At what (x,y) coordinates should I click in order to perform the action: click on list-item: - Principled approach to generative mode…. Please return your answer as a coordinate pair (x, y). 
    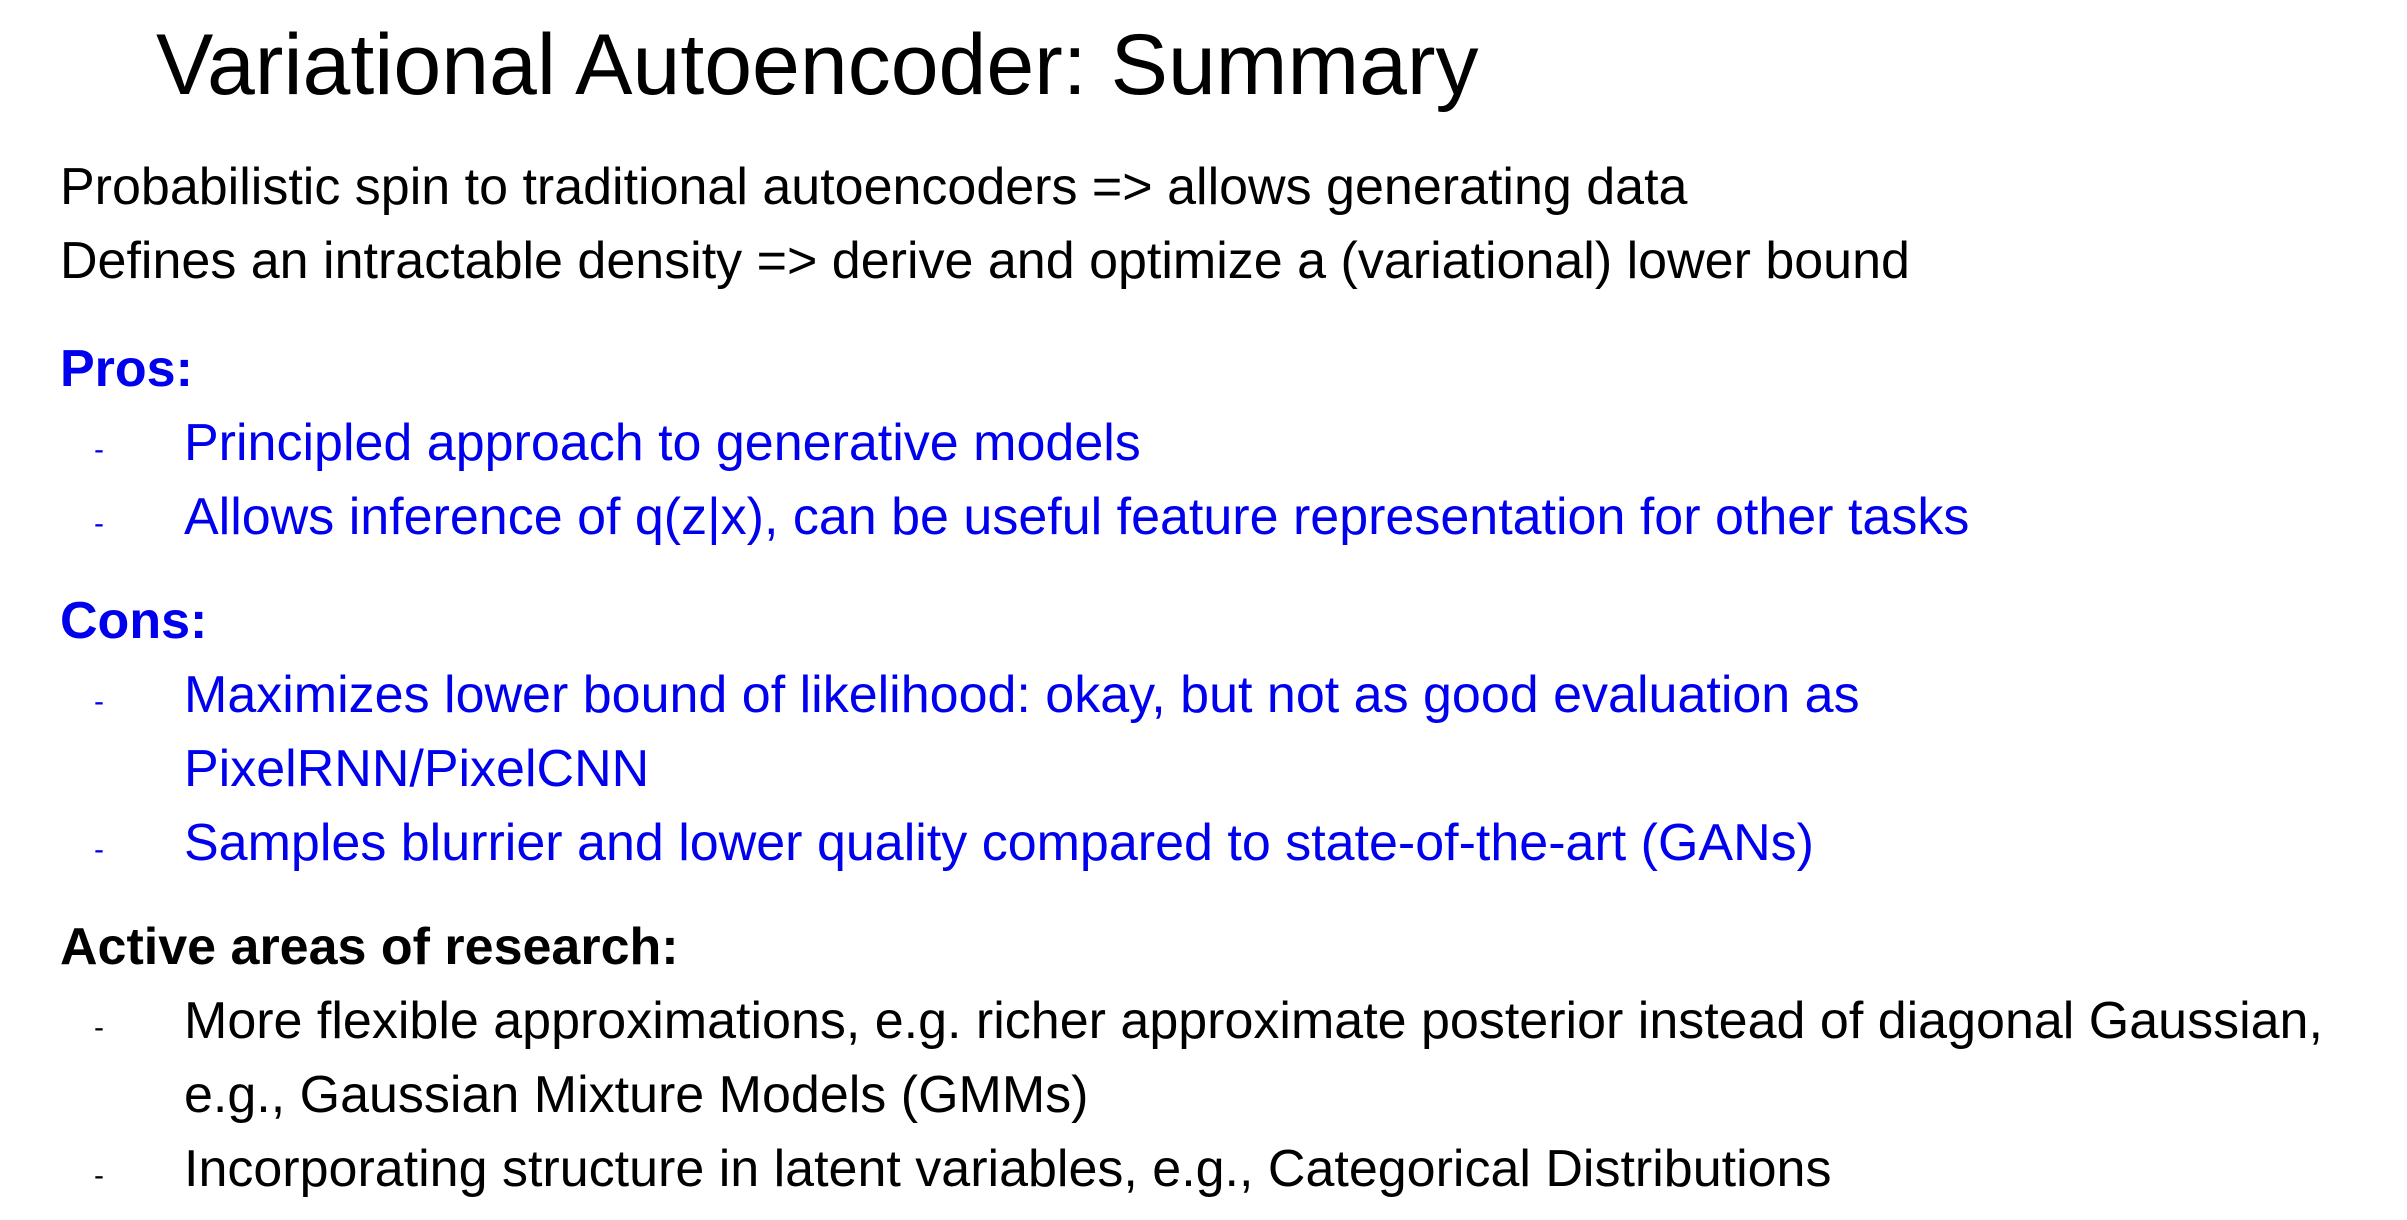
    Looking at the image, I should click on (1222, 443).